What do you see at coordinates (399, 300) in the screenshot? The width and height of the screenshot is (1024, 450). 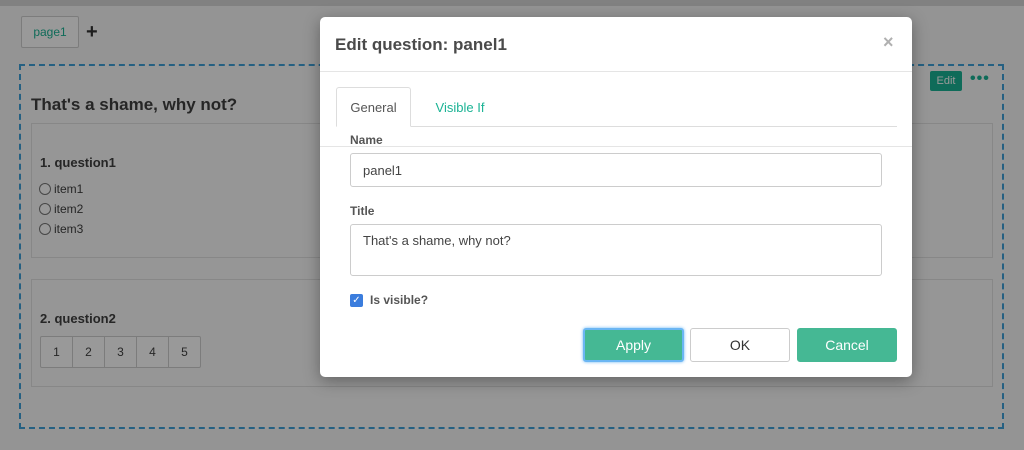 I see `is-visible-label: Is visible?` at bounding box center [399, 300].